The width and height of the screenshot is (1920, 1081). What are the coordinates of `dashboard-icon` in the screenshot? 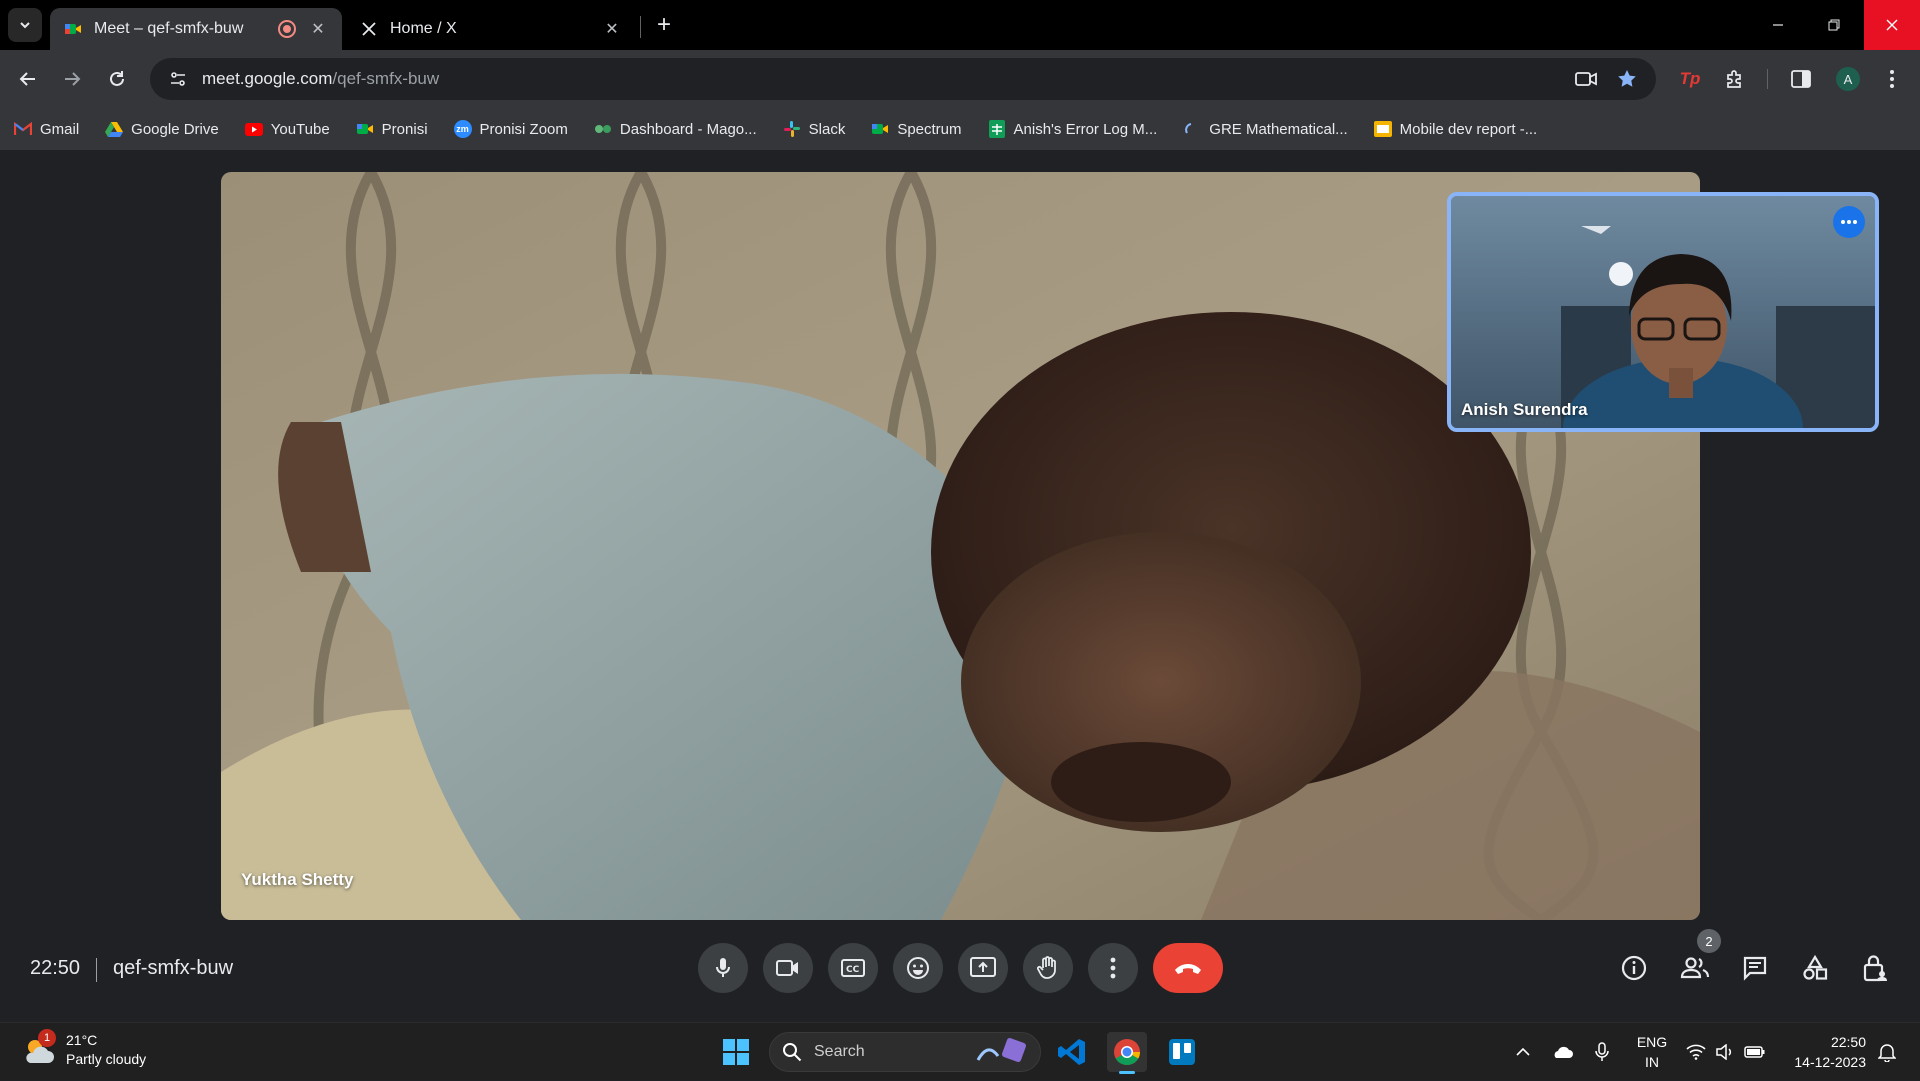 It's located at (603, 129).